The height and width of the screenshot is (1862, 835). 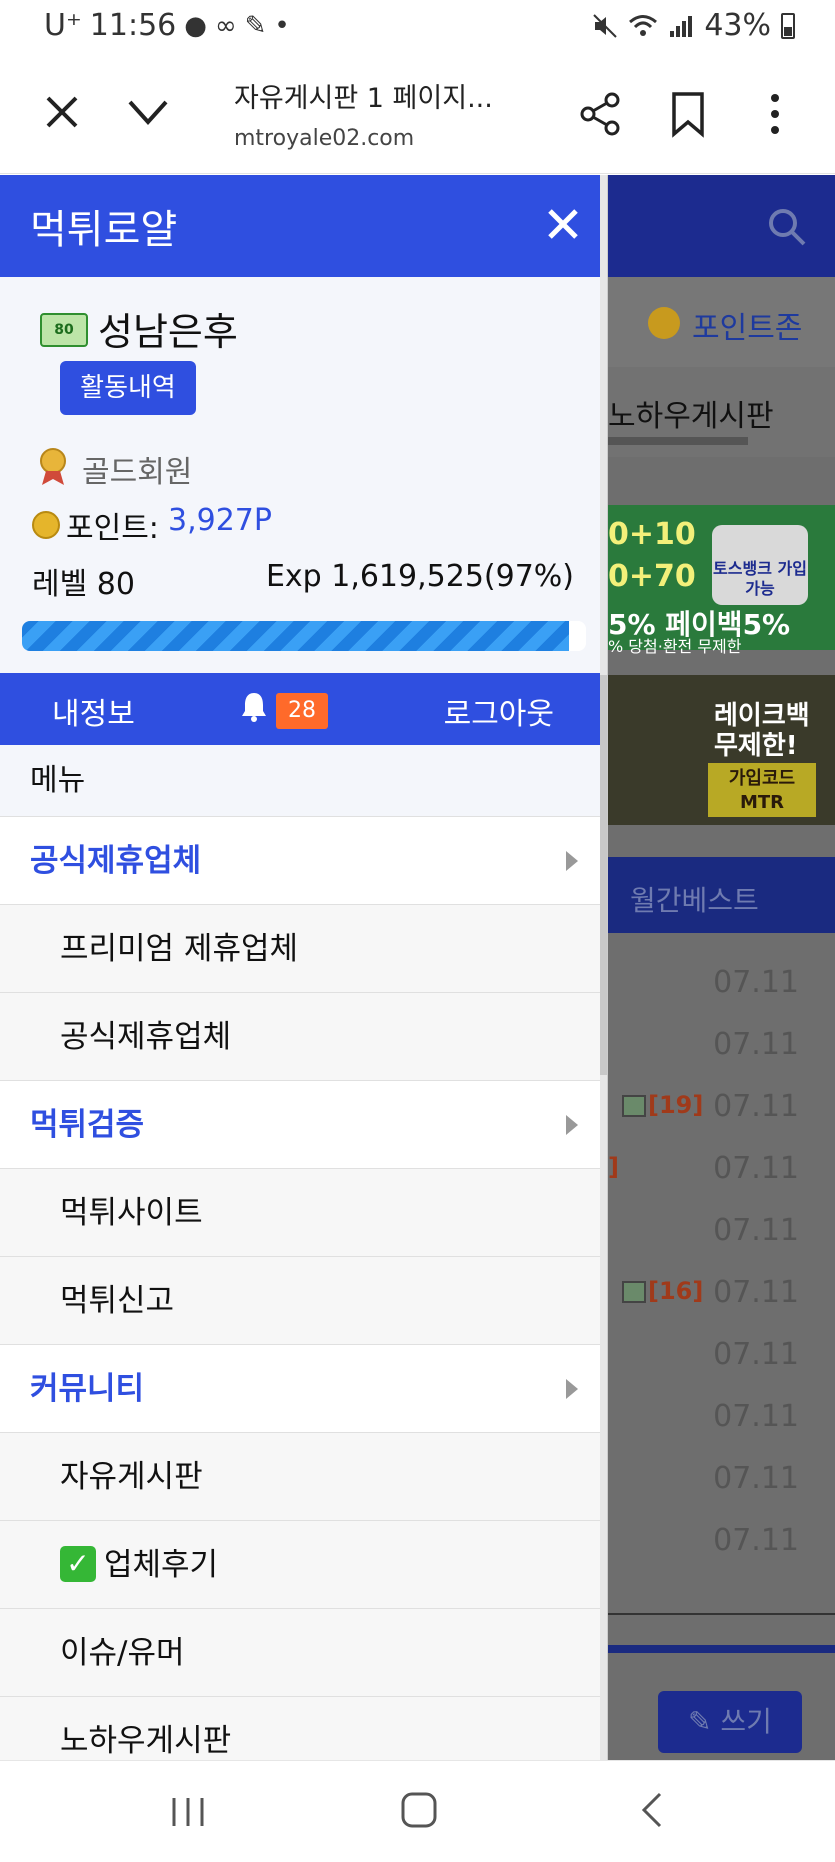 I want to click on banner-line: % 당첨·환전 무제한, so click(x=675, y=646).